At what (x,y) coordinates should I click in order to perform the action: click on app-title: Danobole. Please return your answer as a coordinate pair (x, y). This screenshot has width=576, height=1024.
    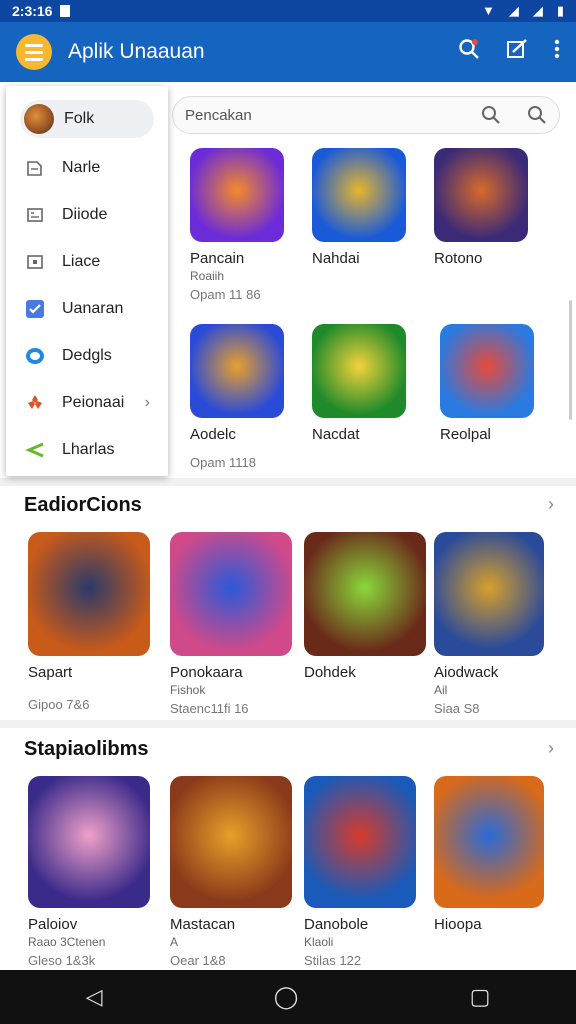
    Looking at the image, I should click on (336, 924).